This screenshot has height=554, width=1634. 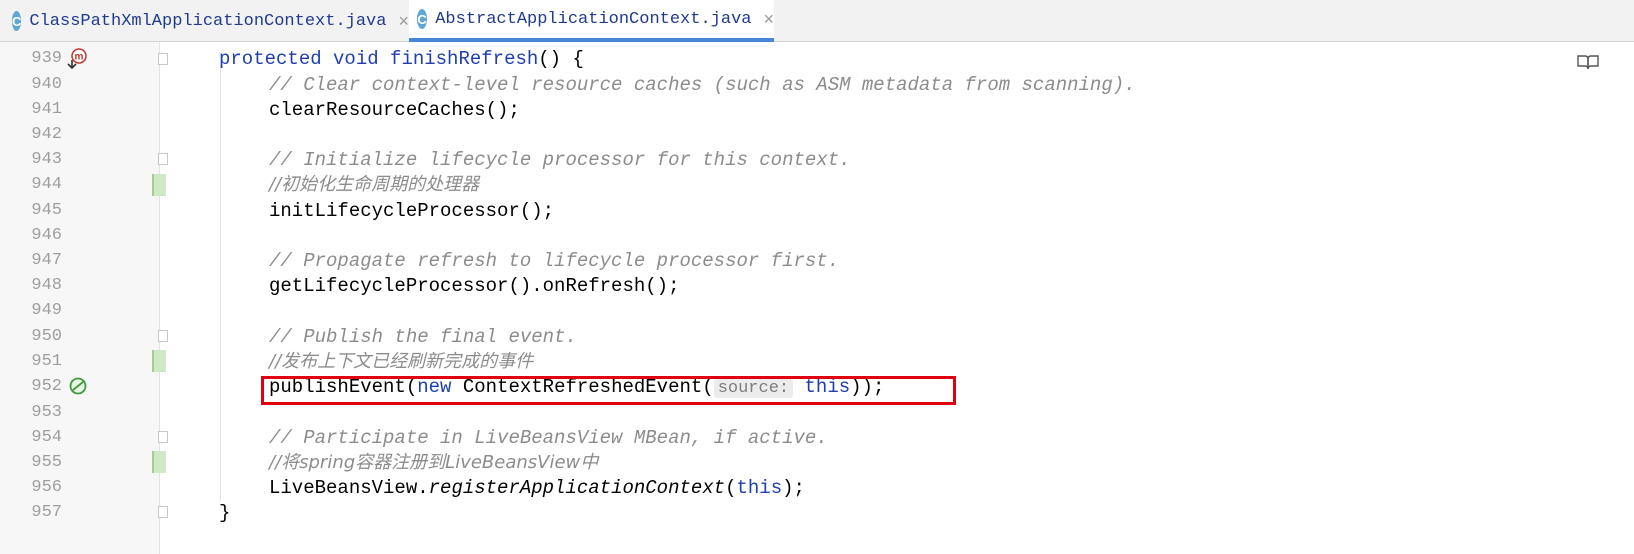 I want to click on code-text: );, so click(x=793, y=488).